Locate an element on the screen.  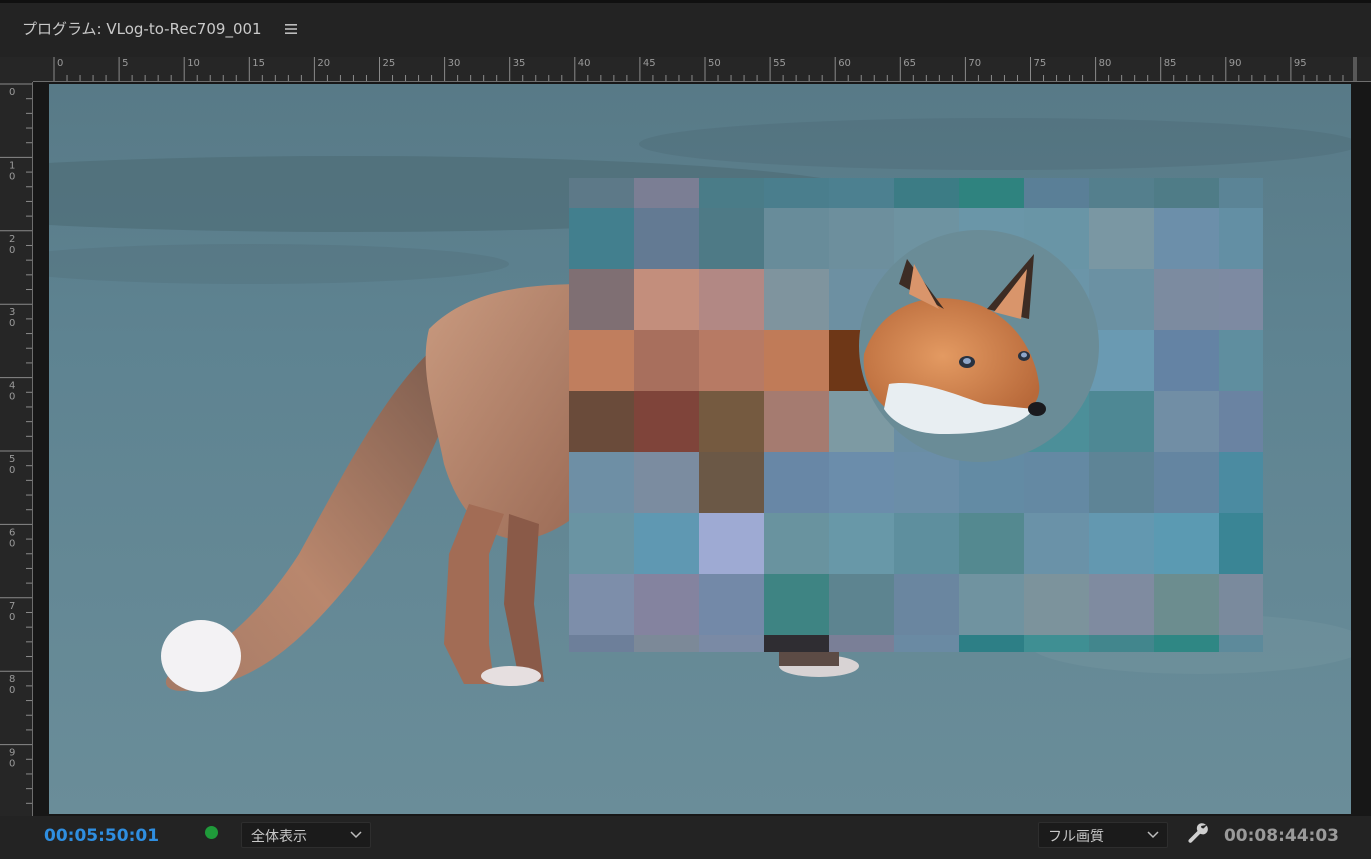
hamburger-menu-icon is located at coordinates (291, 29).